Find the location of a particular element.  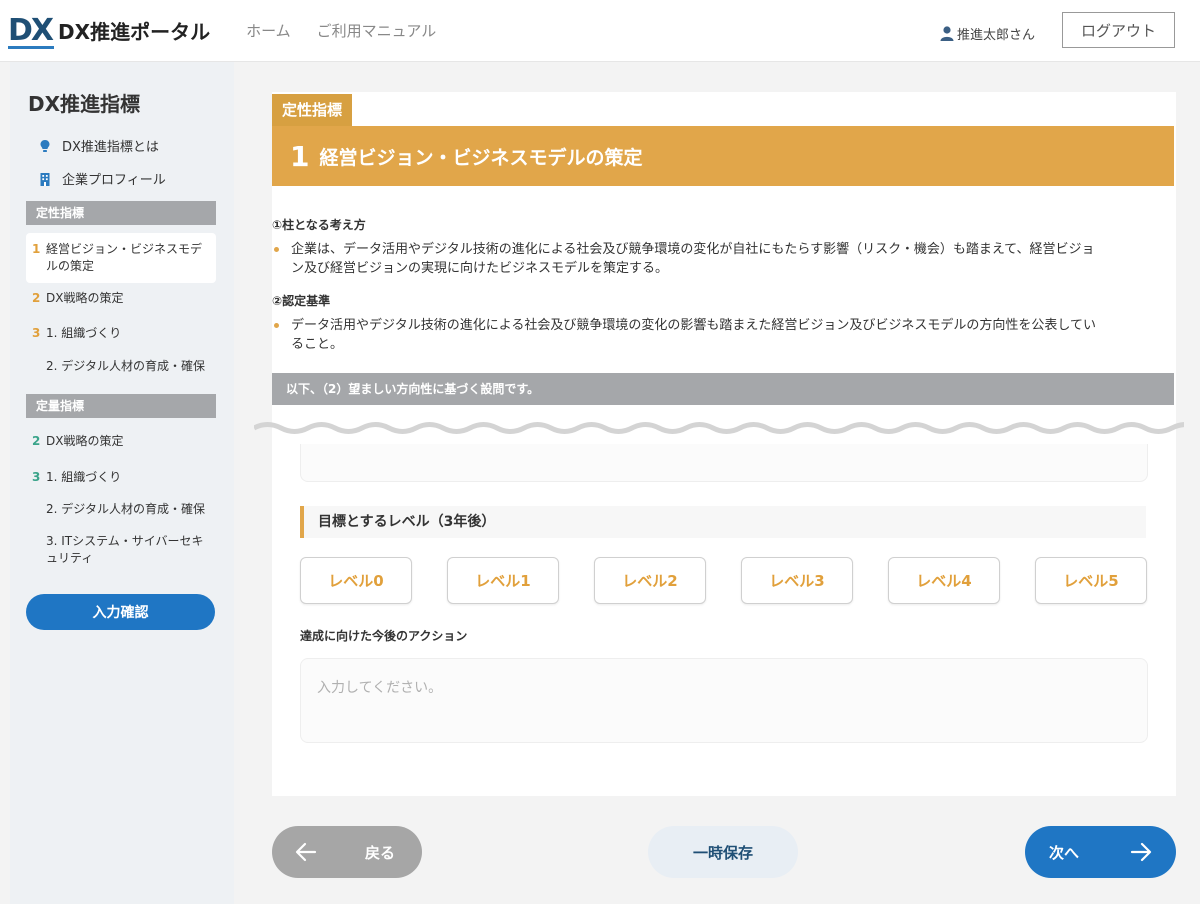

sidebar-item-it-security: 3. ITシステム・サイバーセキュリティ is located at coordinates (121, 550).